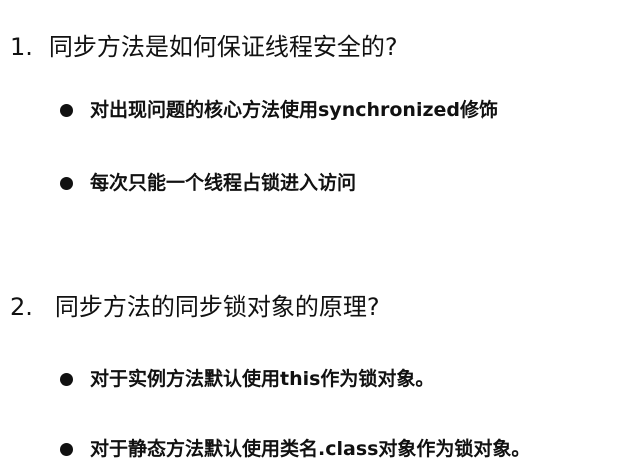 The height and width of the screenshot is (467, 623). What do you see at coordinates (217, 307) in the screenshot?
I see `question-2-text: 同步方法的同步锁对象的原理?` at bounding box center [217, 307].